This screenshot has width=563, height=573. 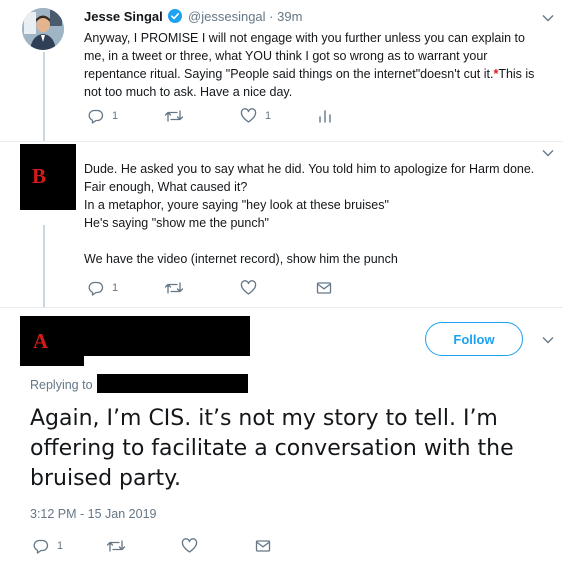 I want to click on tweet-time: · 39m, so click(x=285, y=16).